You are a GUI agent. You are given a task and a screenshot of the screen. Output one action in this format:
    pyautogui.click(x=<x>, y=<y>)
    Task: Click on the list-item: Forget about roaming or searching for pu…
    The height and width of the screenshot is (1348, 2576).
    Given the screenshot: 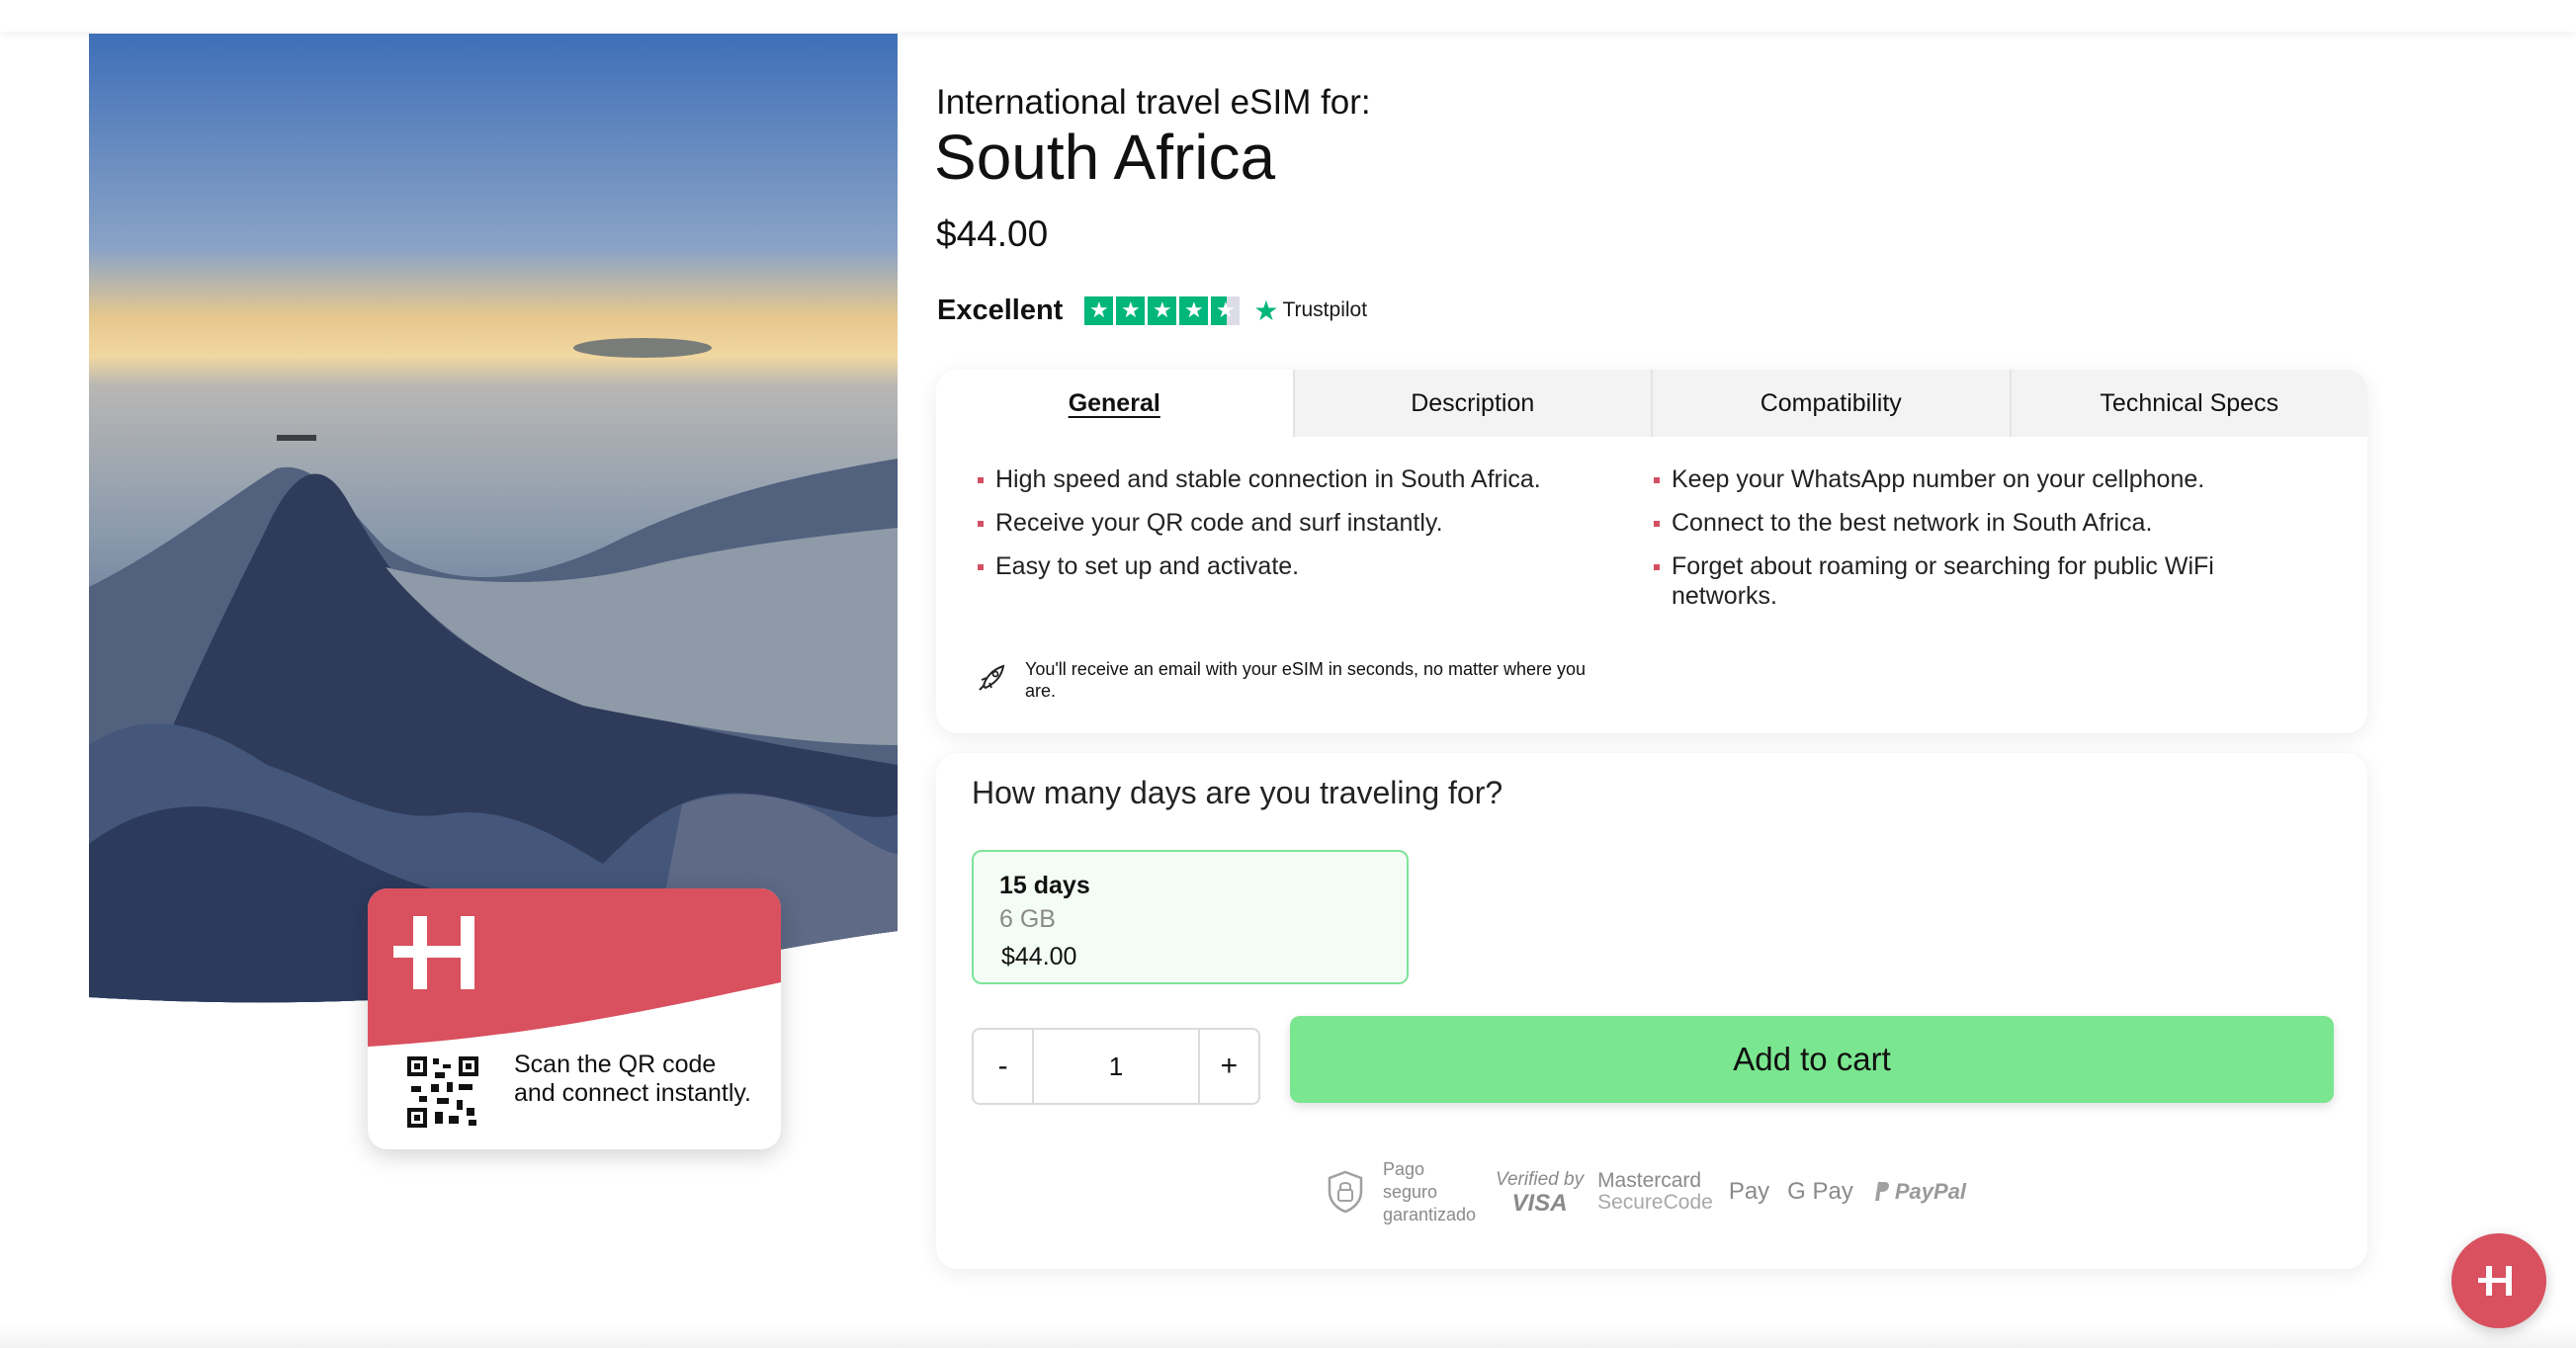 What is the action you would take?
    pyautogui.click(x=1970, y=581)
    